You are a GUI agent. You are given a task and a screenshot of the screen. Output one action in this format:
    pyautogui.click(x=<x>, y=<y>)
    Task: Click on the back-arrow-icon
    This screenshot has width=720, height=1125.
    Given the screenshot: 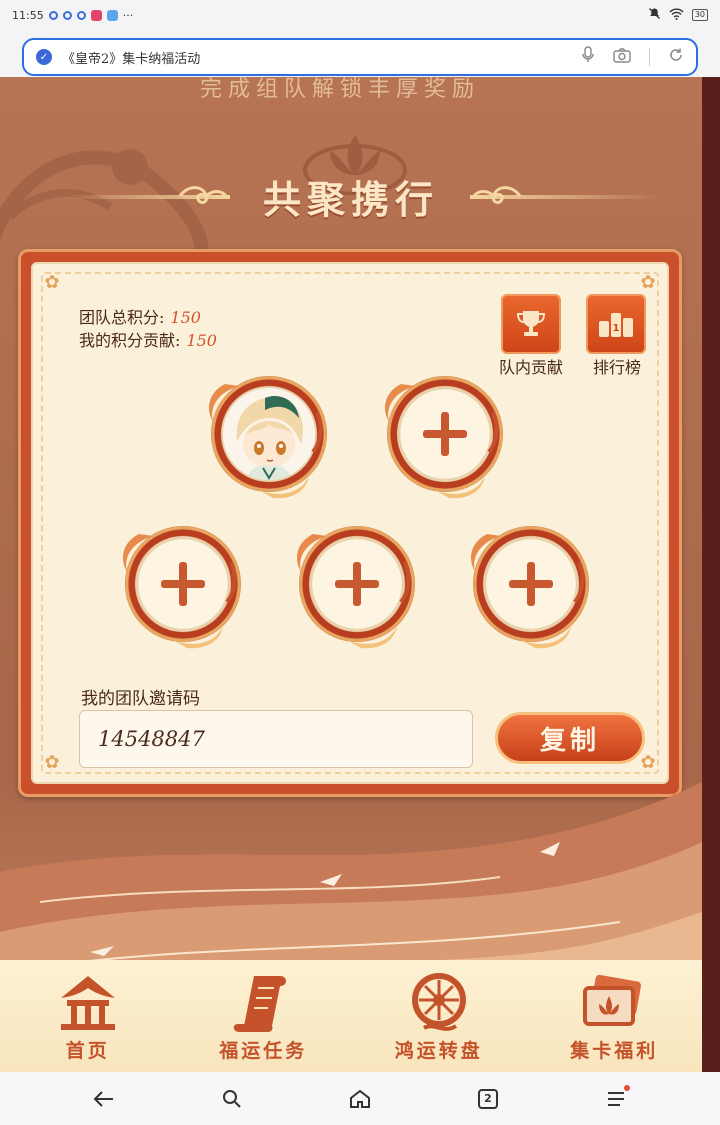 What is the action you would take?
    pyautogui.click(x=103, y=1098)
    